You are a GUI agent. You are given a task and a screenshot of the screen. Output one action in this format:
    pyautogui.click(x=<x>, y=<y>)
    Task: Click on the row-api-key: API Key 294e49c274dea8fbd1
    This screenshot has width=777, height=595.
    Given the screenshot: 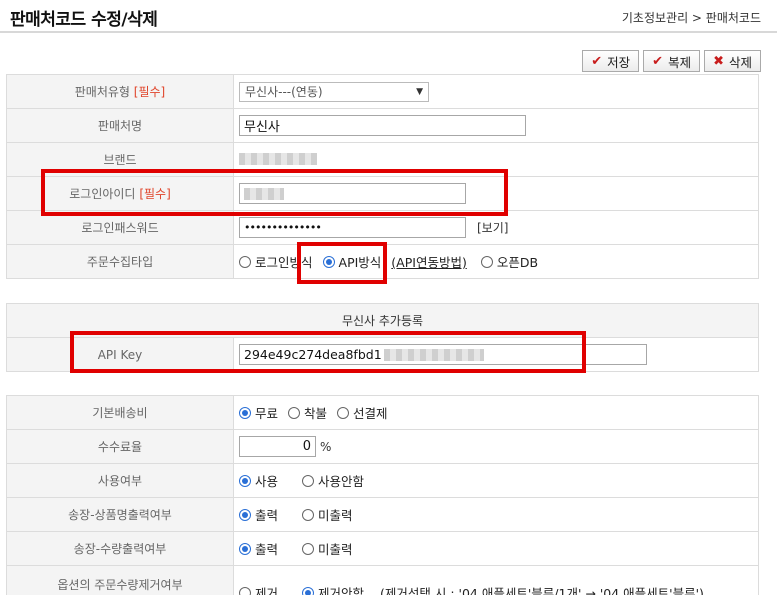 What is the action you would take?
    pyautogui.click(x=382, y=354)
    